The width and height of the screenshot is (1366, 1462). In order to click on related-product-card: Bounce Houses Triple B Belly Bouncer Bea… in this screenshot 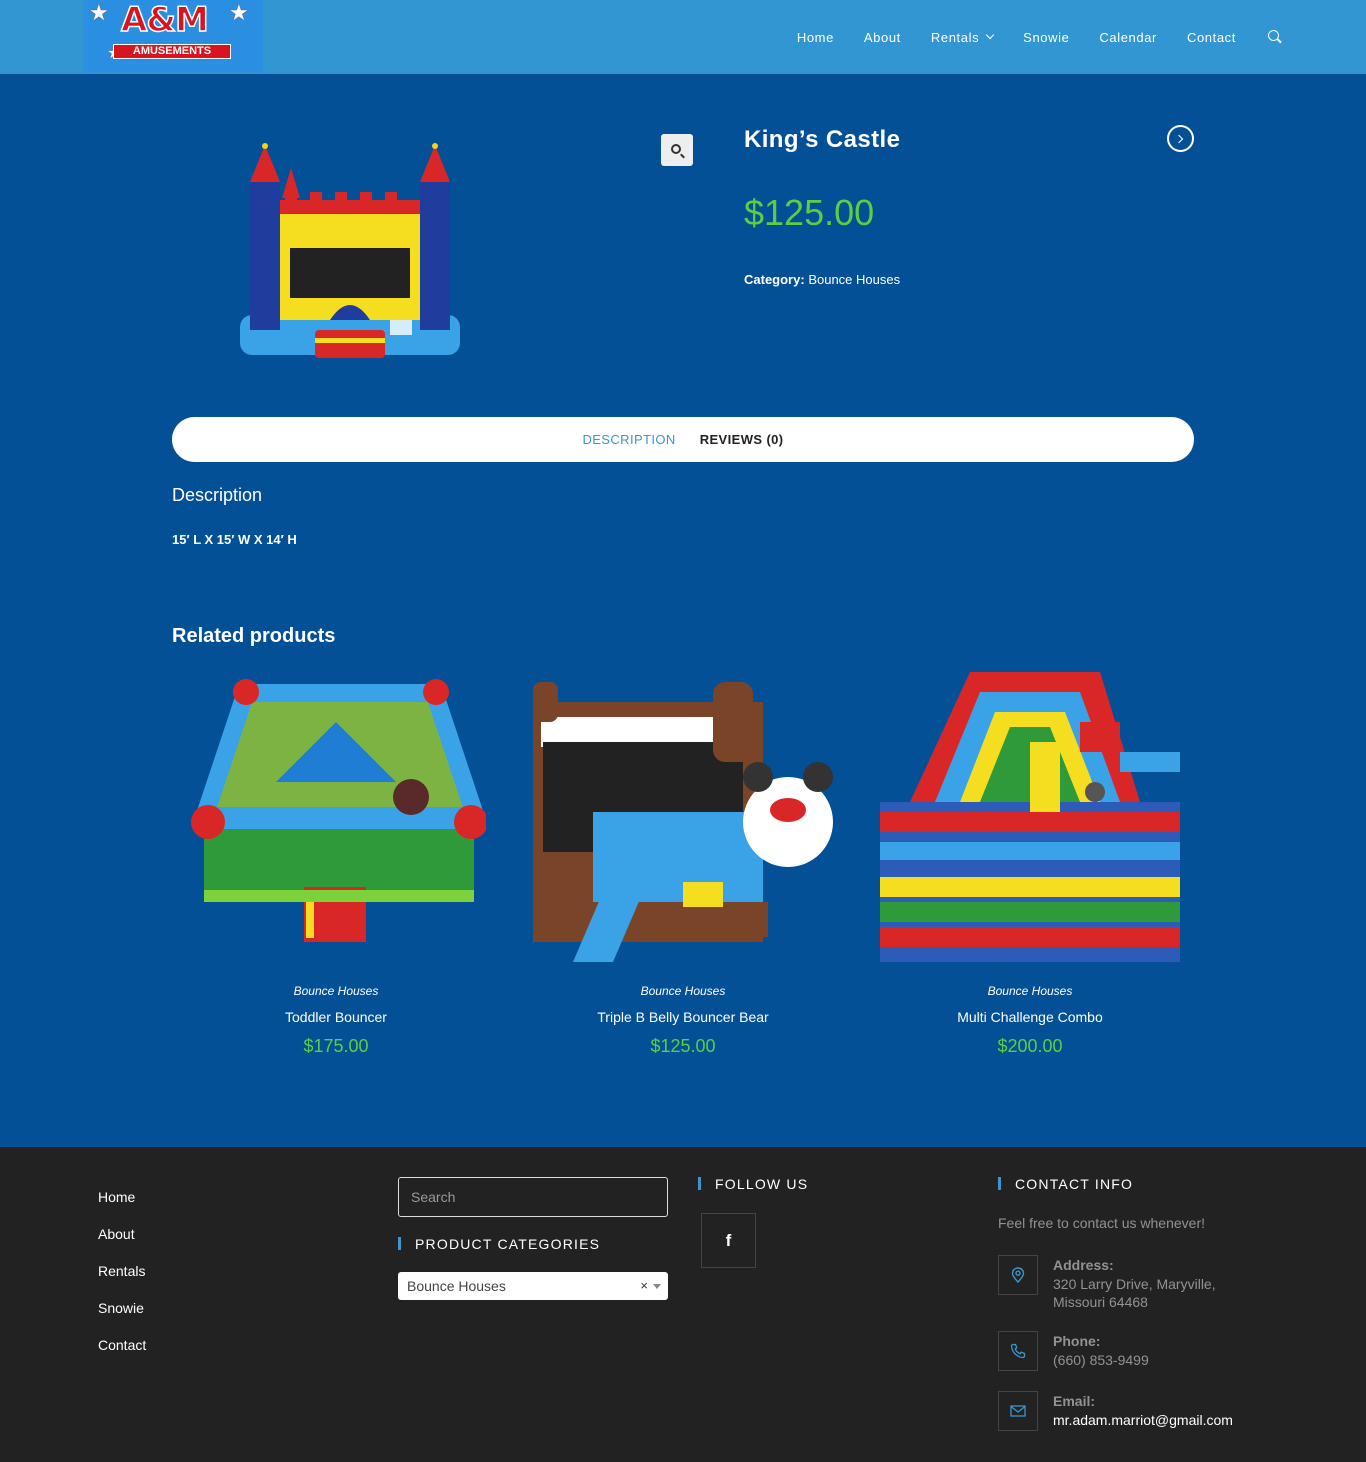, I will do `click(683, 859)`.